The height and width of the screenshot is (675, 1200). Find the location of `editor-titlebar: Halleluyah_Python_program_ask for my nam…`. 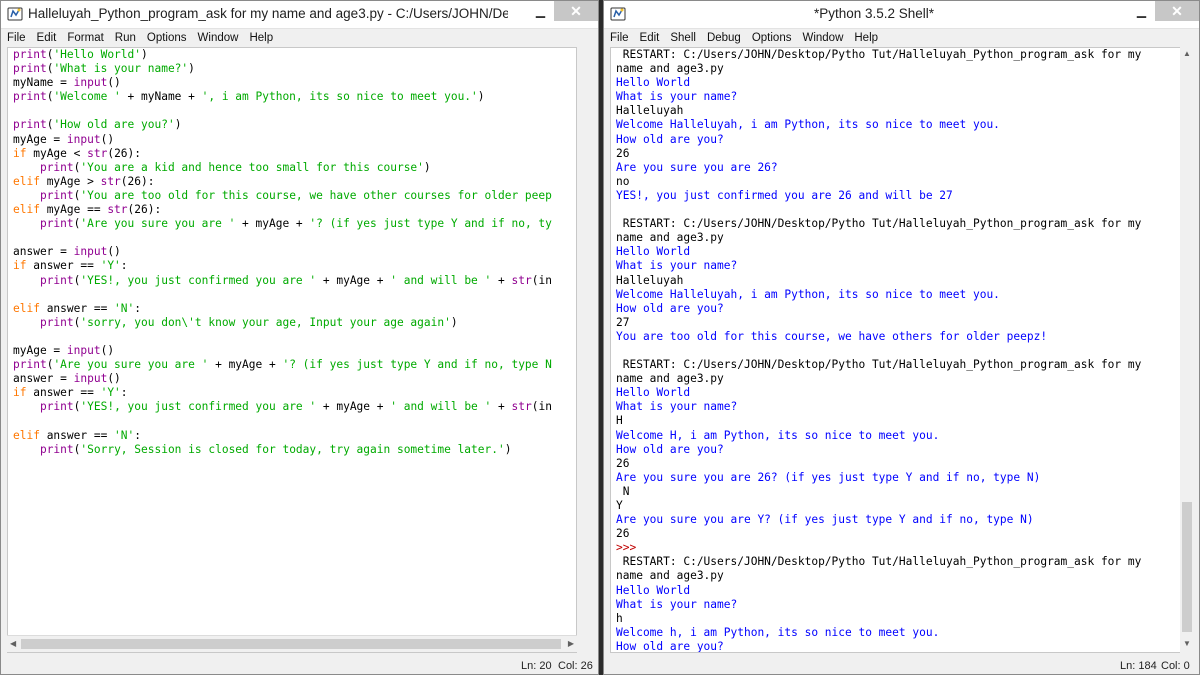

editor-titlebar: Halleluyah_Python_program_ask for my nam… is located at coordinates (299, 15).